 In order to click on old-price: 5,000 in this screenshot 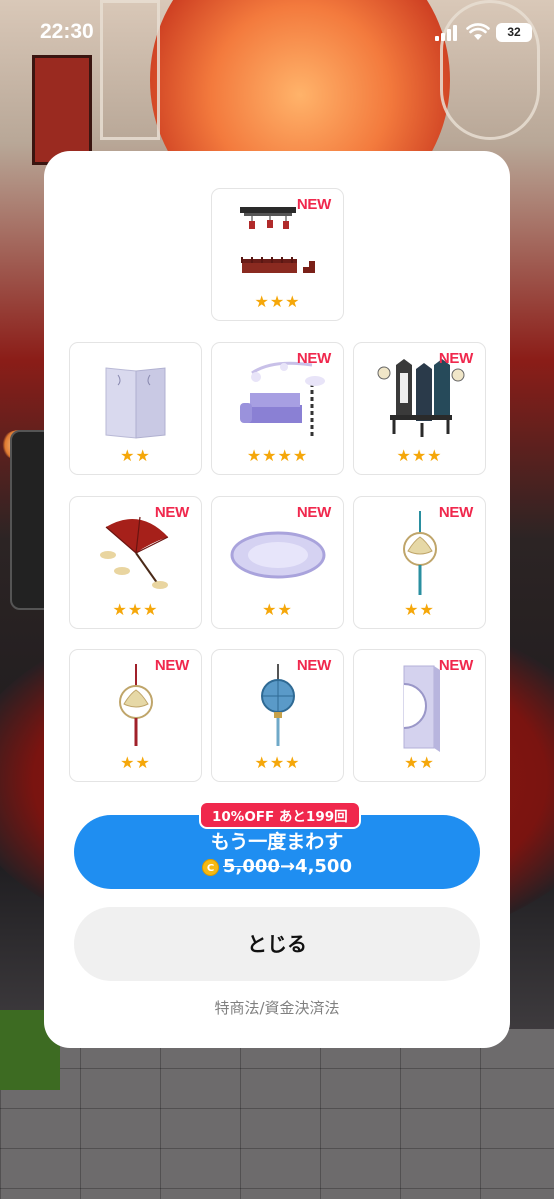, I will do `click(251, 866)`.